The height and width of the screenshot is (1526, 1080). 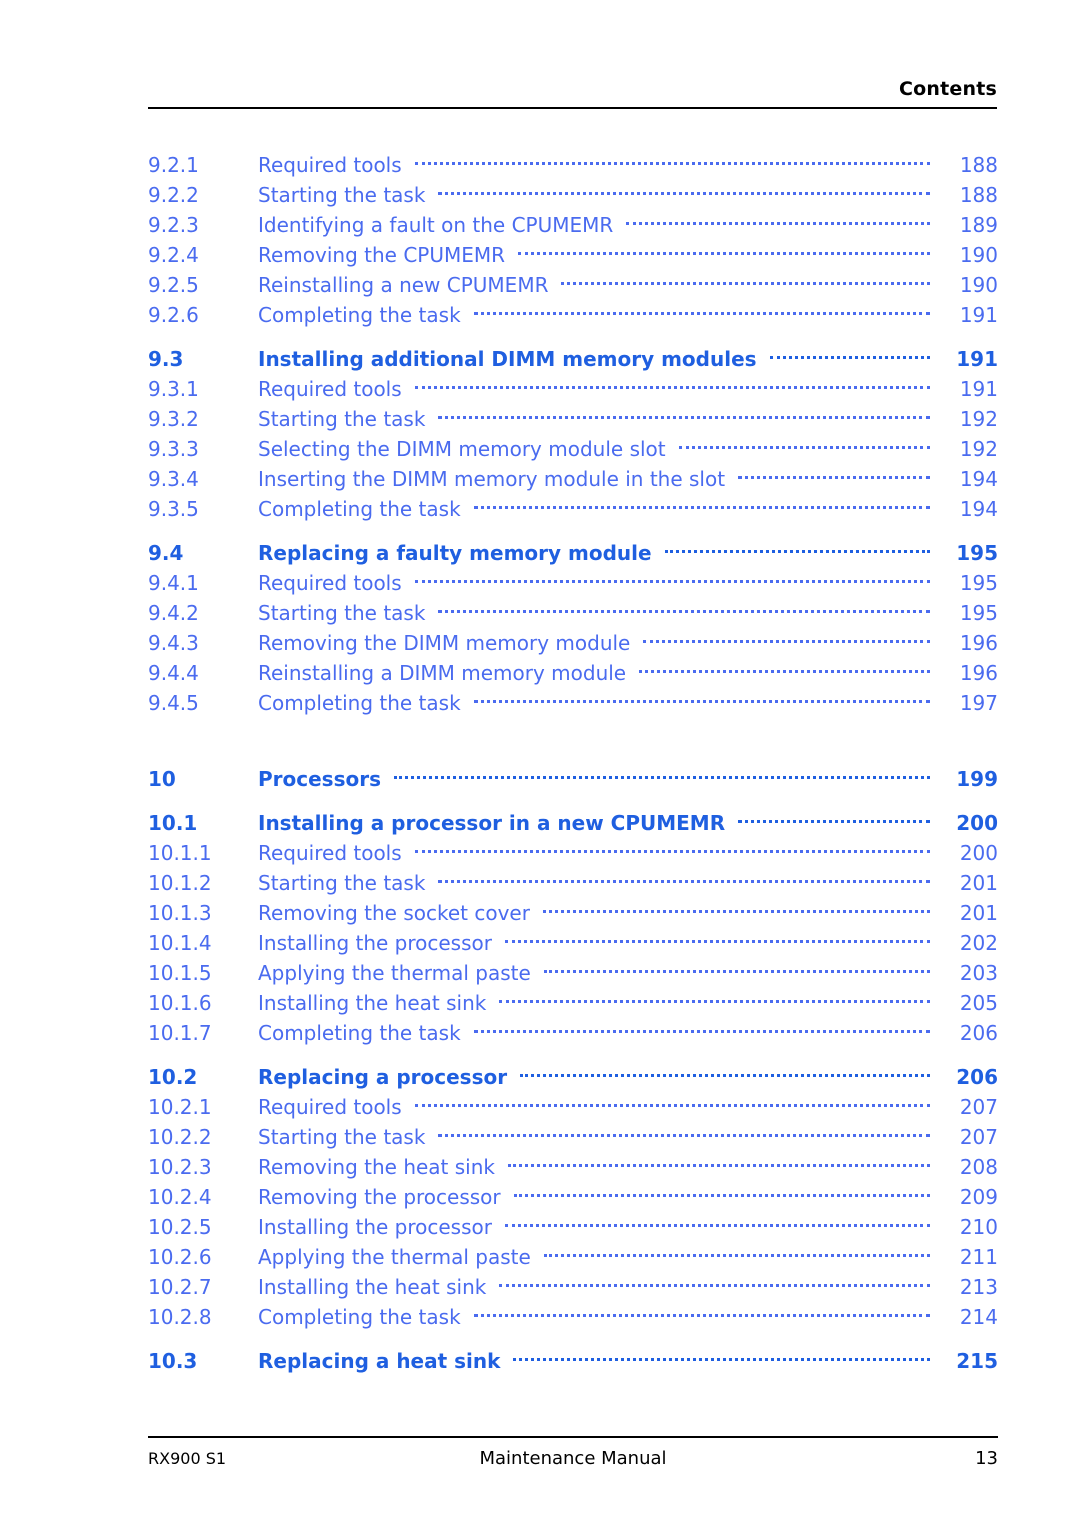 I want to click on toc-entry: 10.2.6 Applying the thermal paste 211, so click(x=573, y=1257).